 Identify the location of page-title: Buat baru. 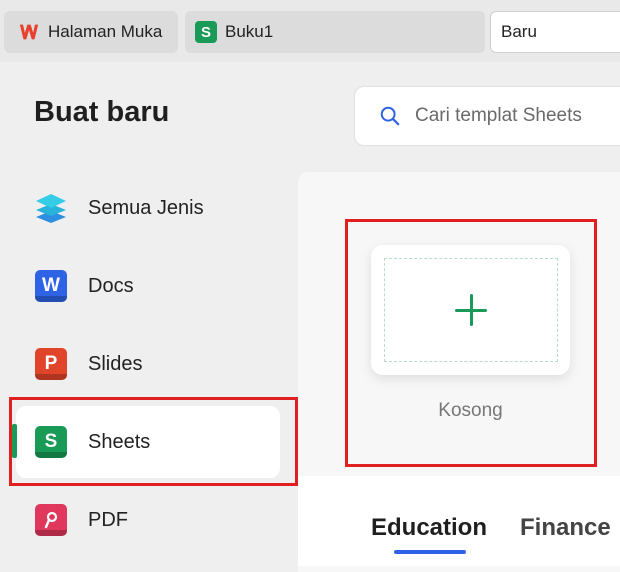
(102, 112).